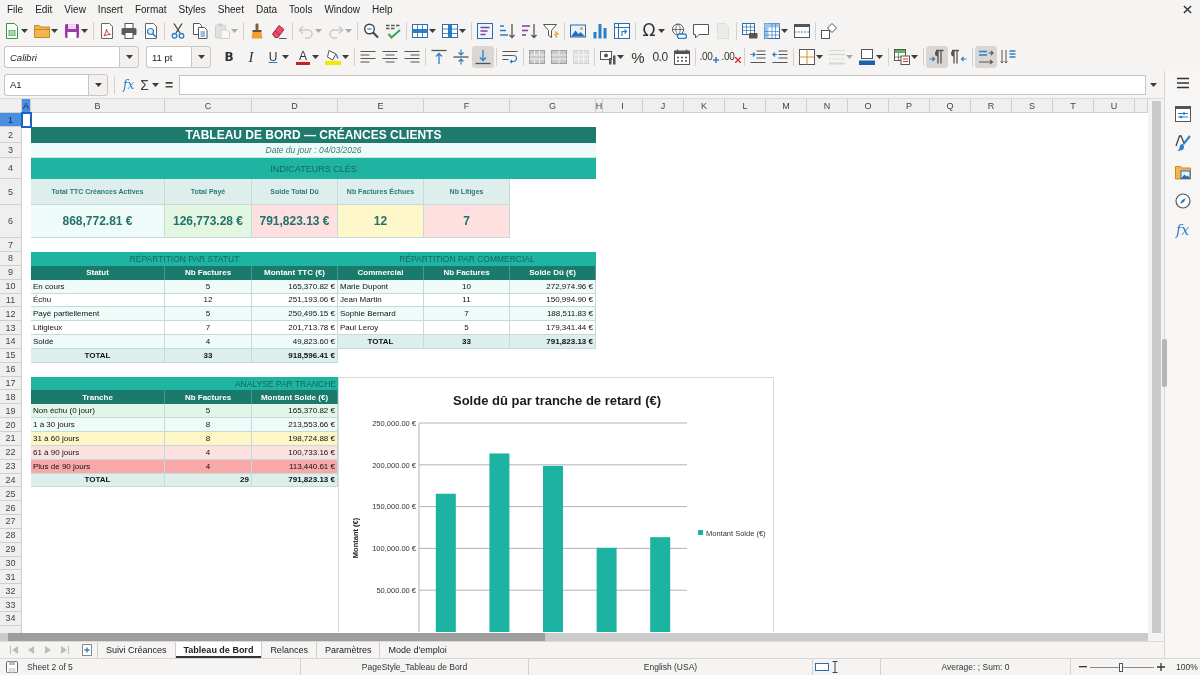  What do you see at coordinates (277, 57) in the screenshot?
I see `underline-button: U` at bounding box center [277, 57].